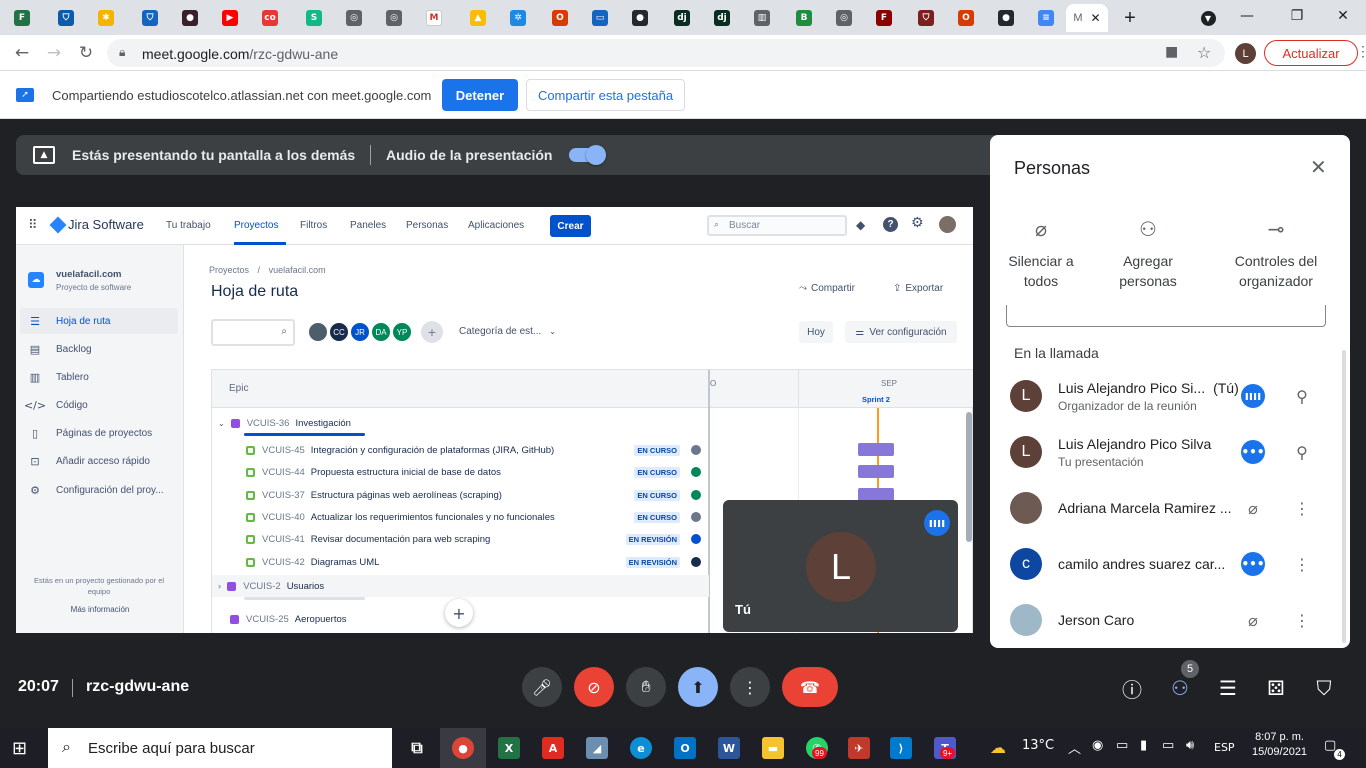 Image resolution: width=1366 pixels, height=768 pixels. Describe the element at coordinates (1344, 496) in the screenshot. I see `panel-scrollbar` at that location.